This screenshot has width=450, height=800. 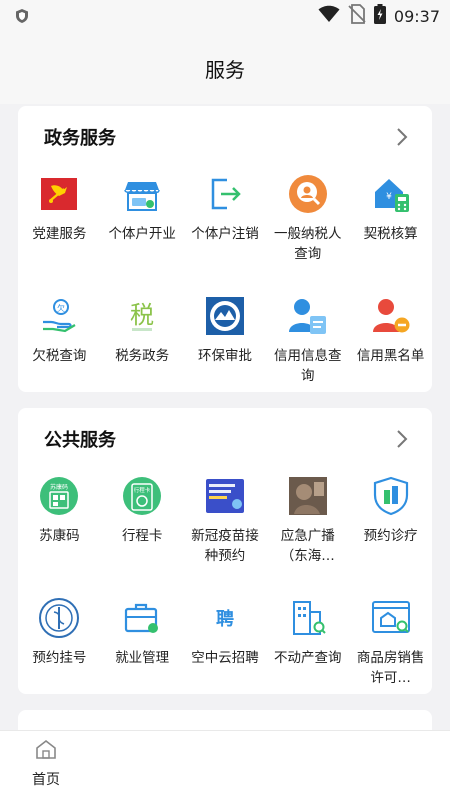 I want to click on service-item-health-code: 苏康码 苏康码, so click(x=59, y=537).